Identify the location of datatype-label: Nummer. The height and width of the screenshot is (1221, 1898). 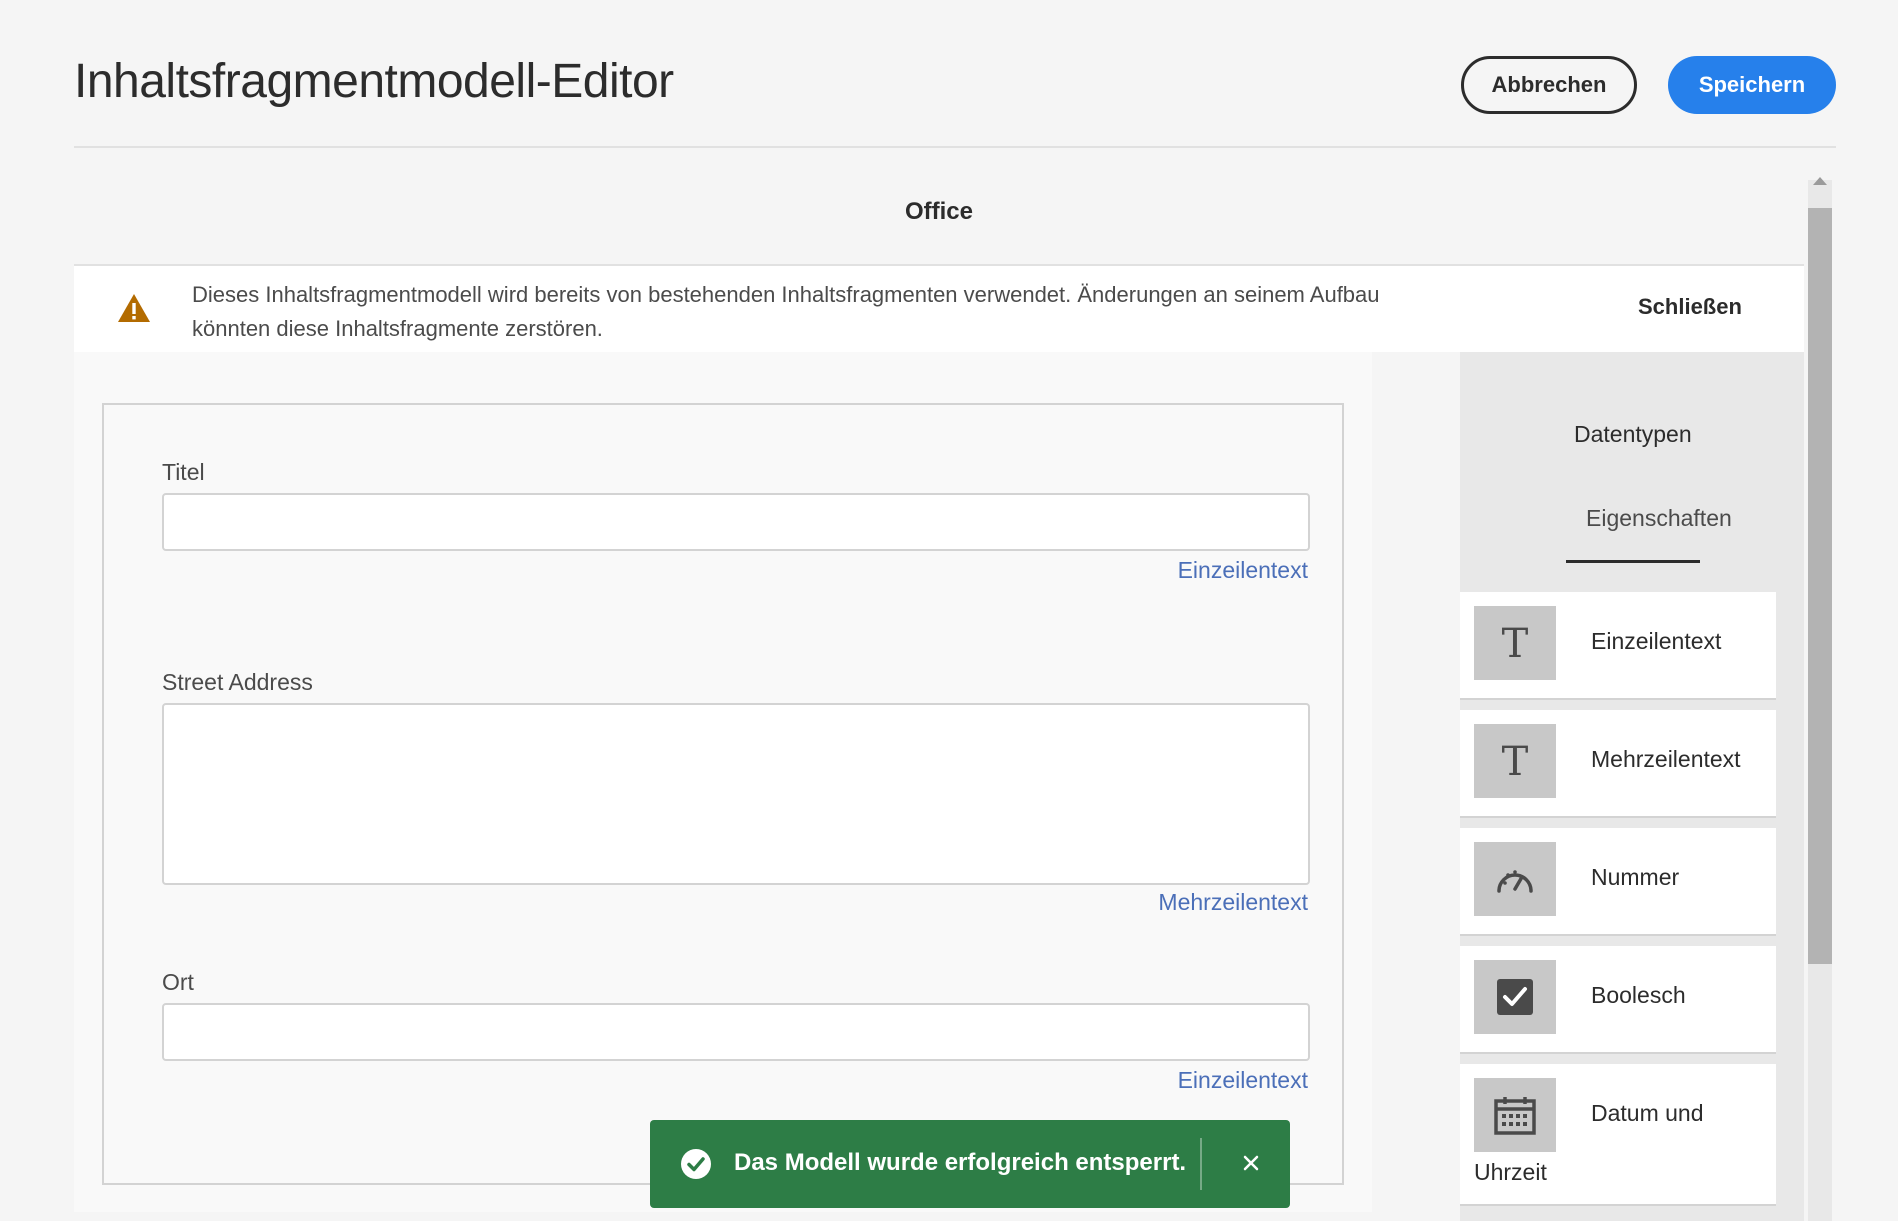
(1635, 877).